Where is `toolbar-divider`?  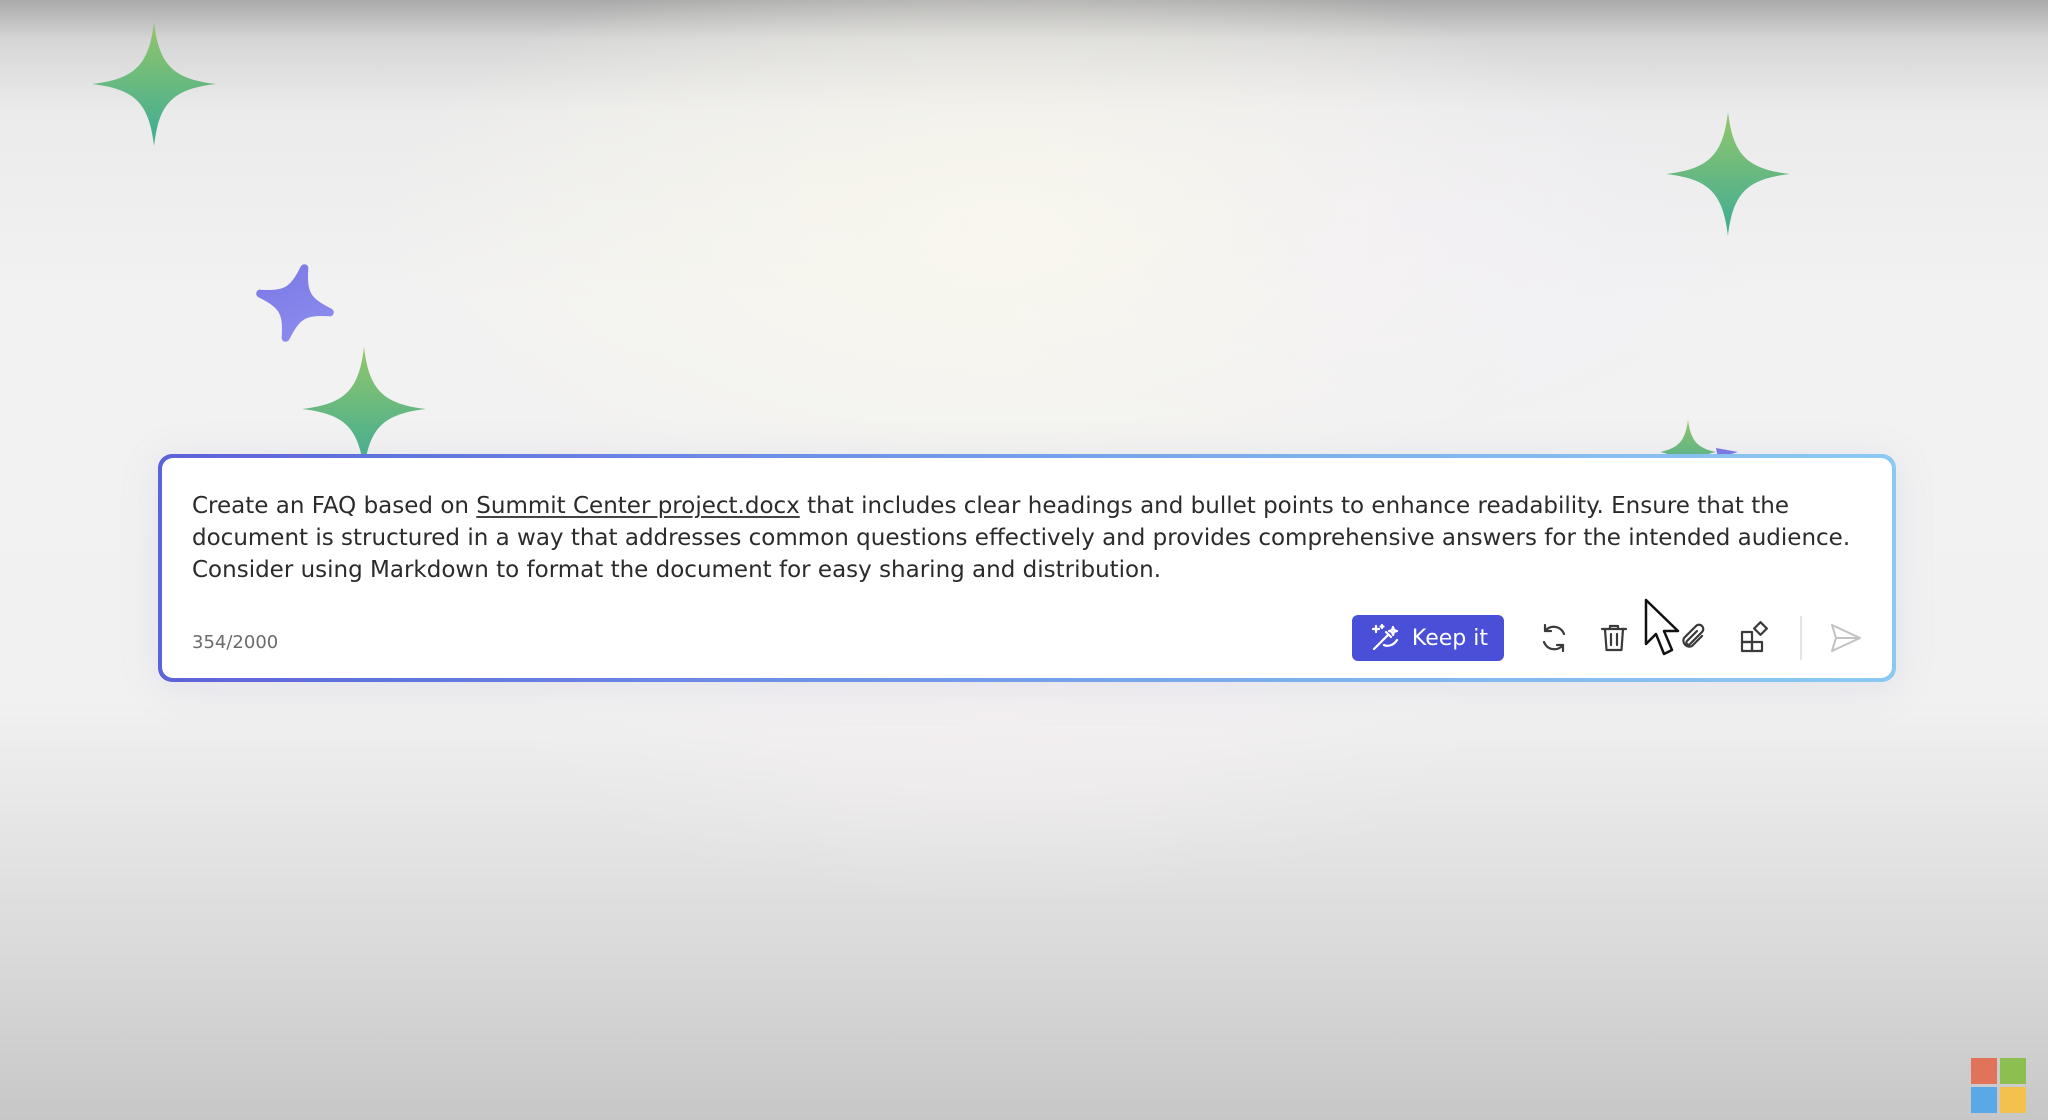 toolbar-divider is located at coordinates (1801, 638).